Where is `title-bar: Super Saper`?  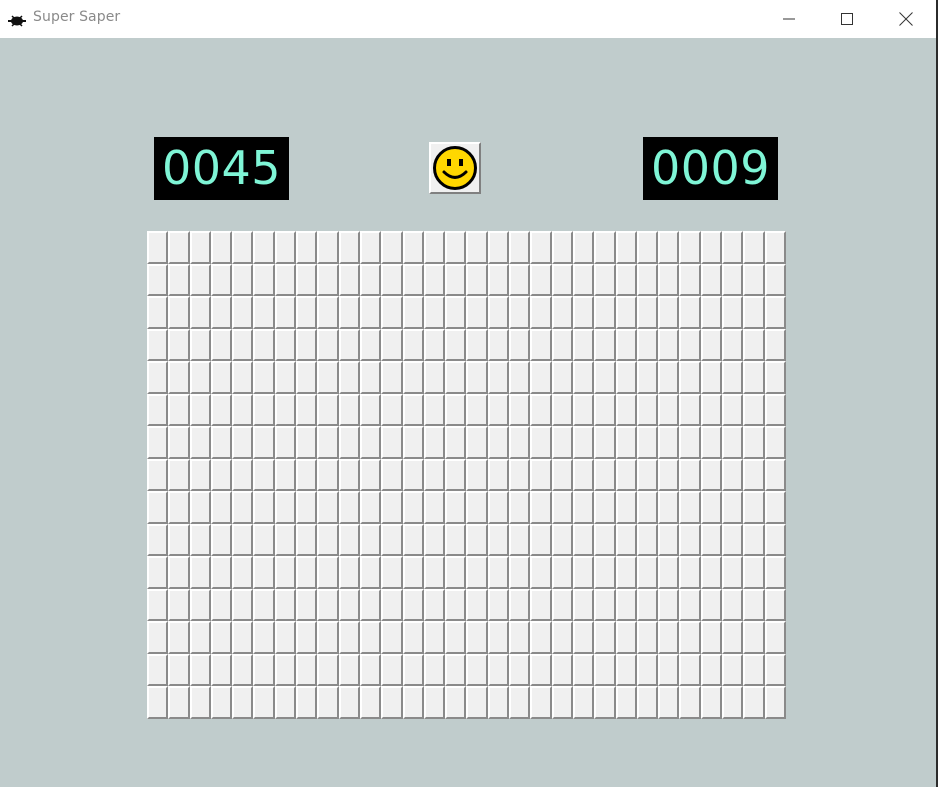
title-bar: Super Saper is located at coordinates (468, 19).